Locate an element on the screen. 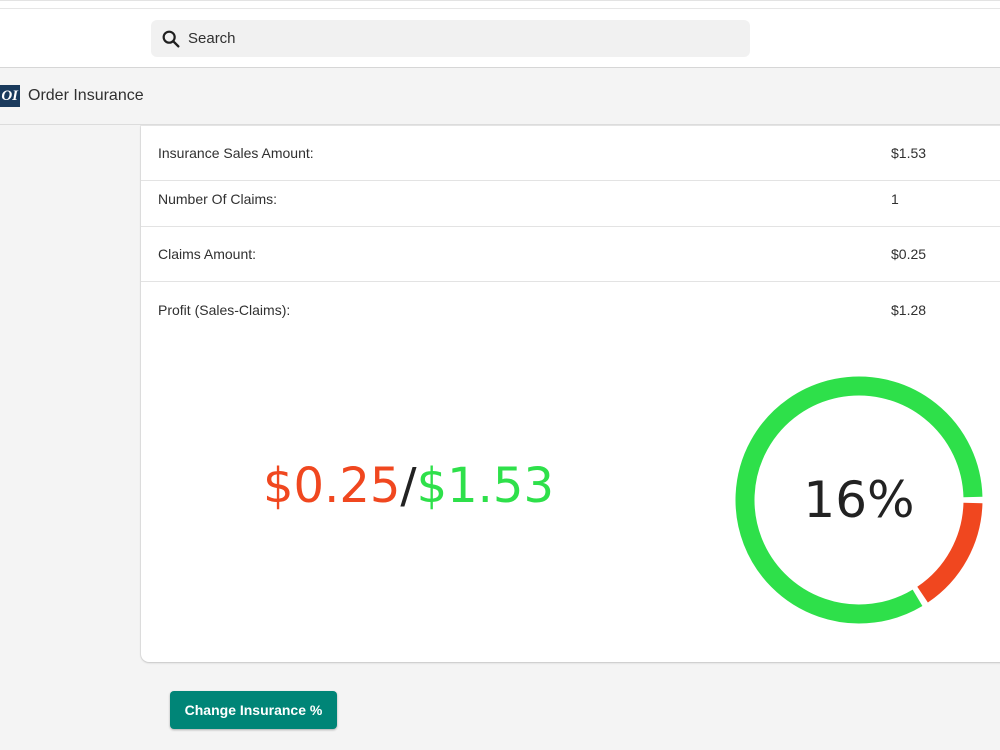  stat-label: Profit (Sales-Claims): is located at coordinates (224, 309).